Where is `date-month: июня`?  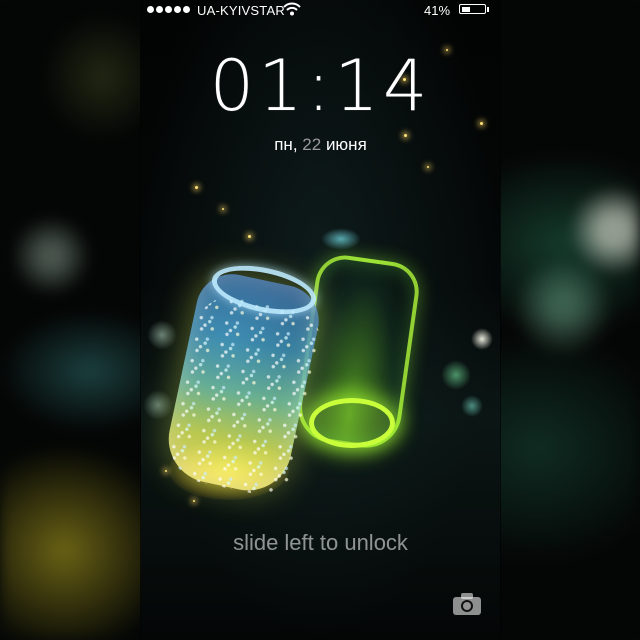
date-month: июня is located at coordinates (346, 144).